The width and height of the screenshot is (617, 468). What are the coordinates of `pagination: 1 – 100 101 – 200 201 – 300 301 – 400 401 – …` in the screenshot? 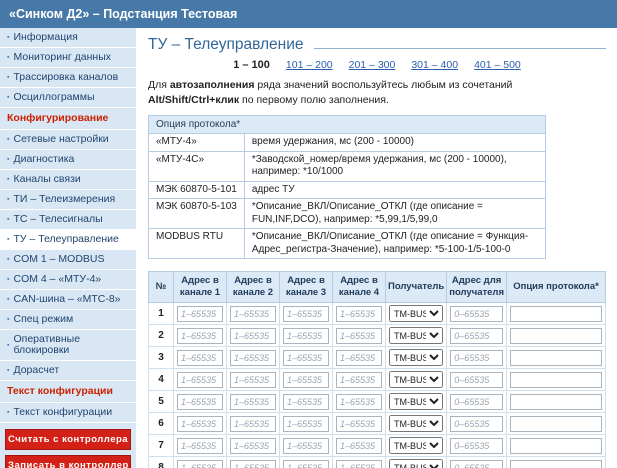 It's located at (377, 65).